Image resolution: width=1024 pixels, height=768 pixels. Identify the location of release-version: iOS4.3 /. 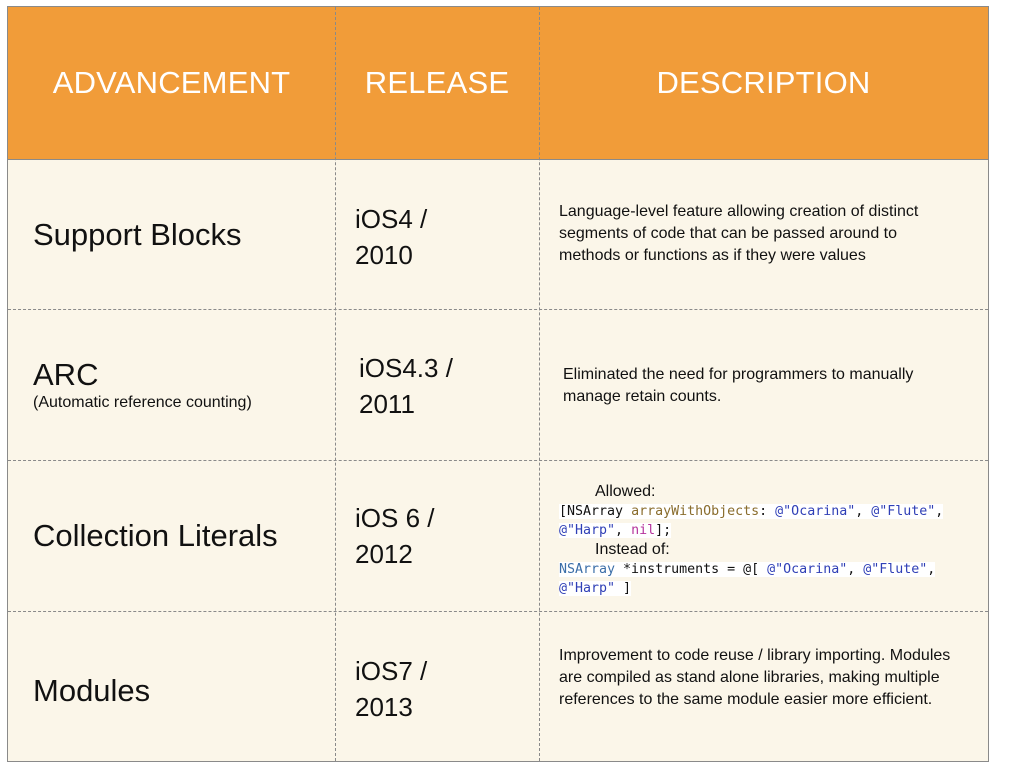
(406, 368).